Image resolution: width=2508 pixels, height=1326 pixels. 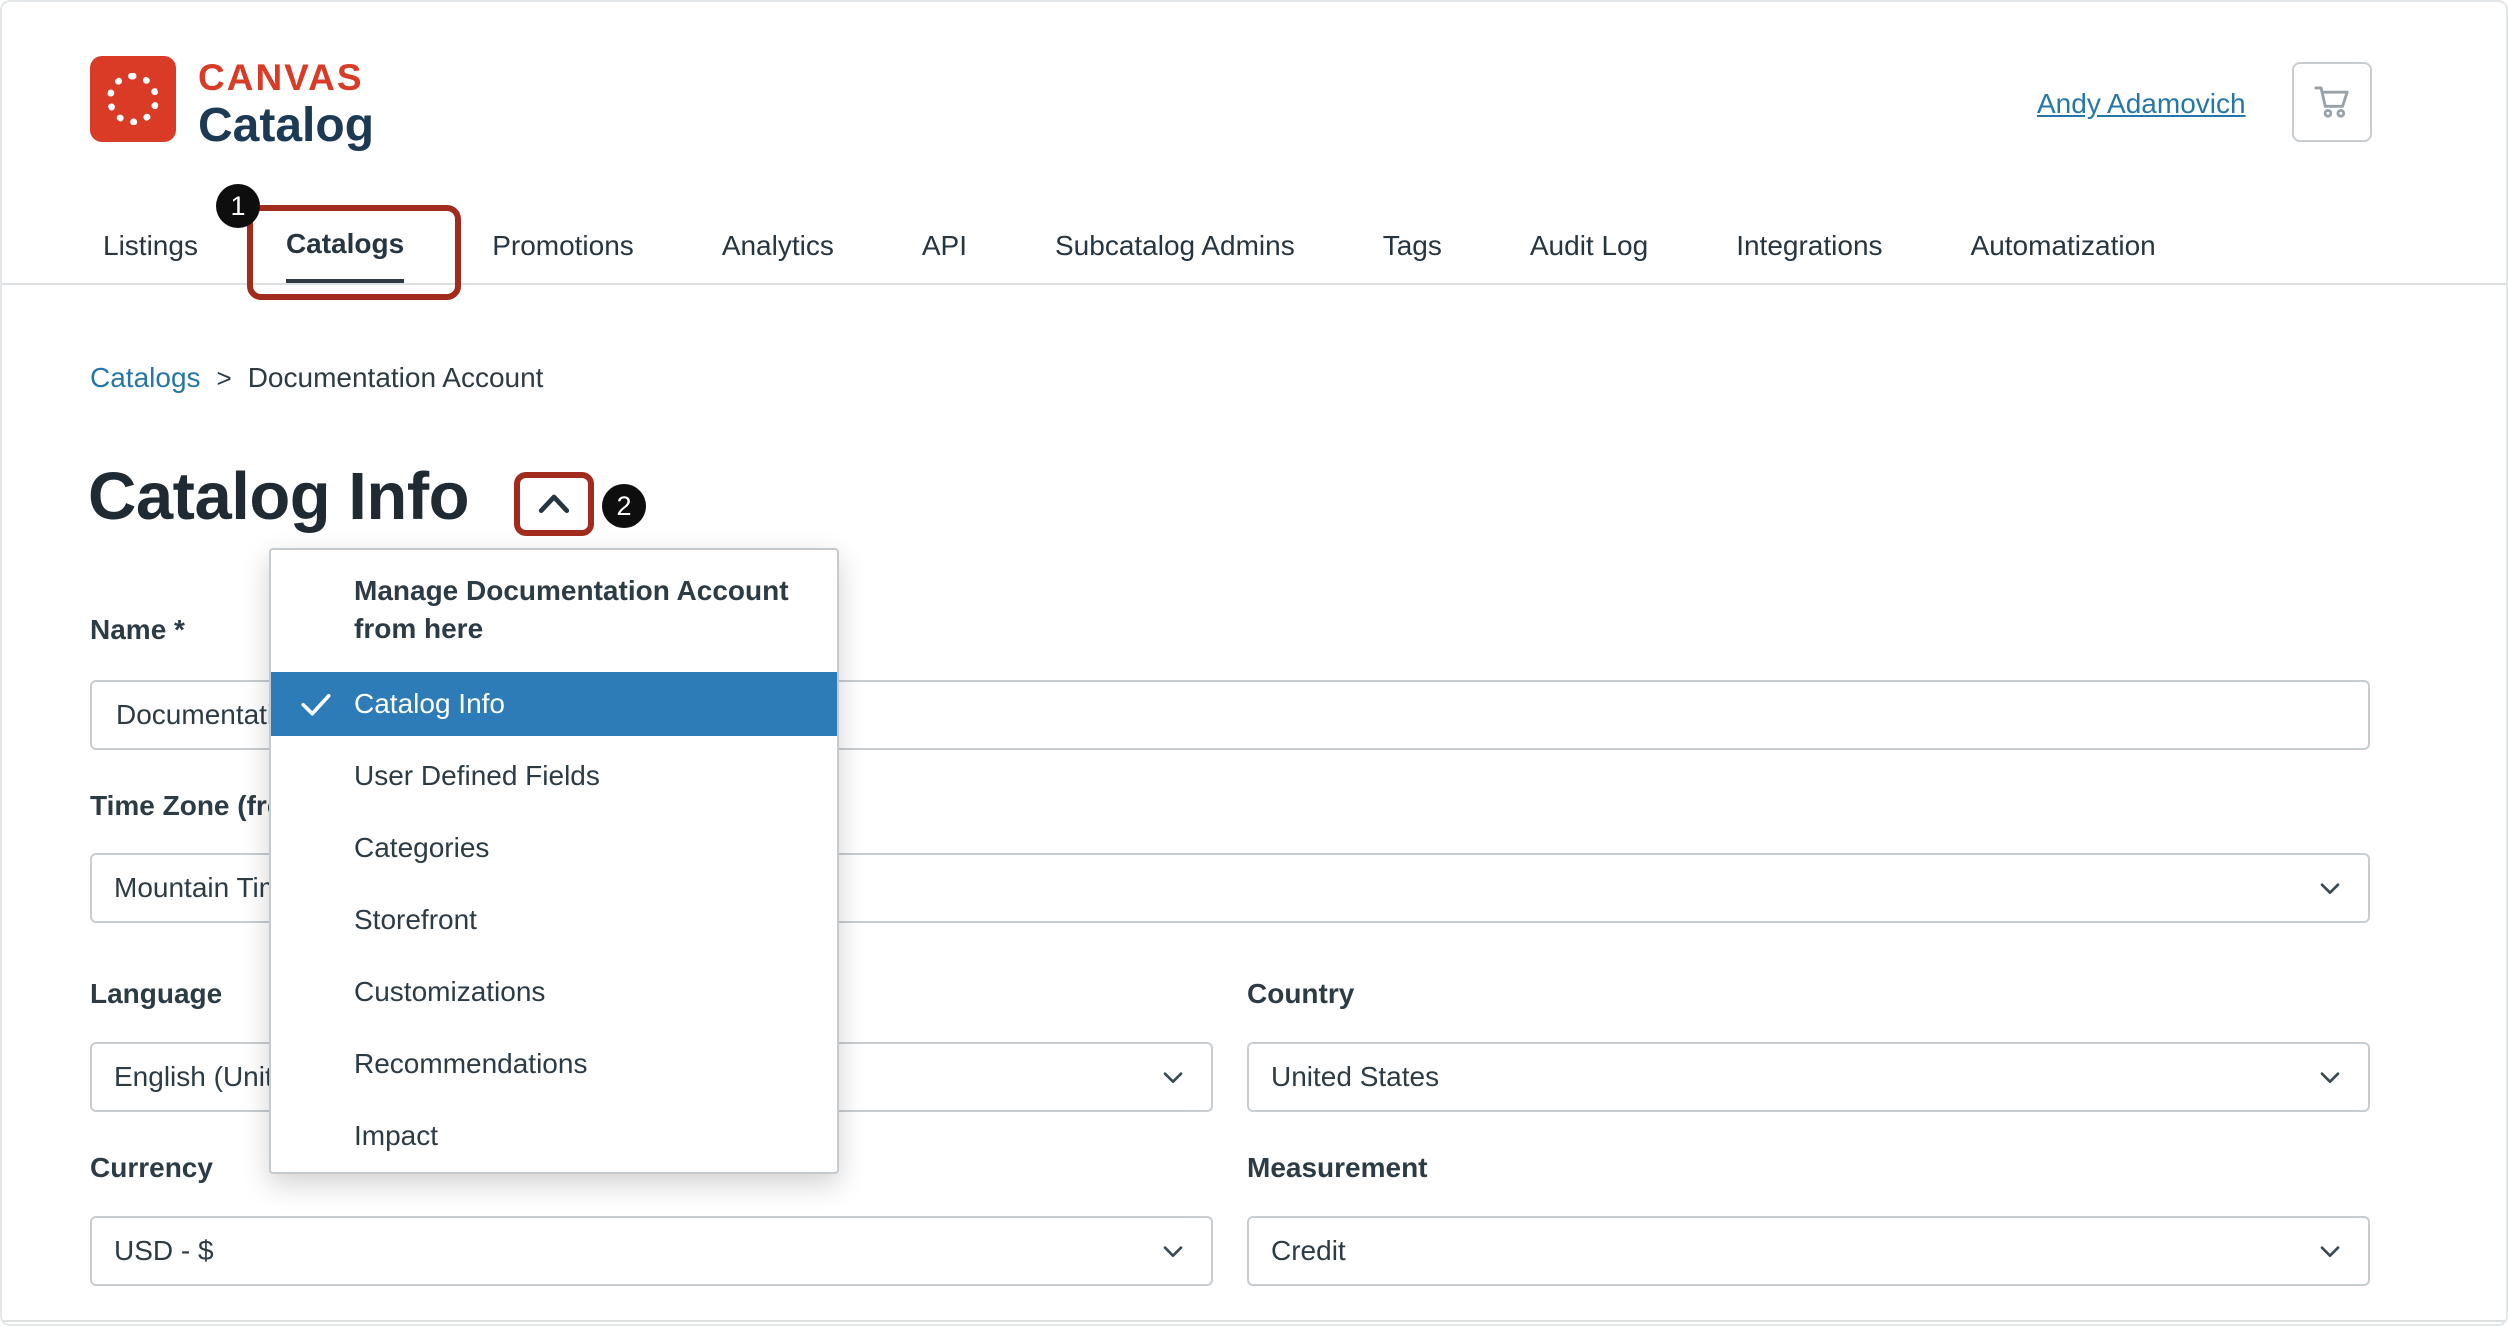 What do you see at coordinates (429, 703) in the screenshot?
I see `menu-item-label: Catalog Info` at bounding box center [429, 703].